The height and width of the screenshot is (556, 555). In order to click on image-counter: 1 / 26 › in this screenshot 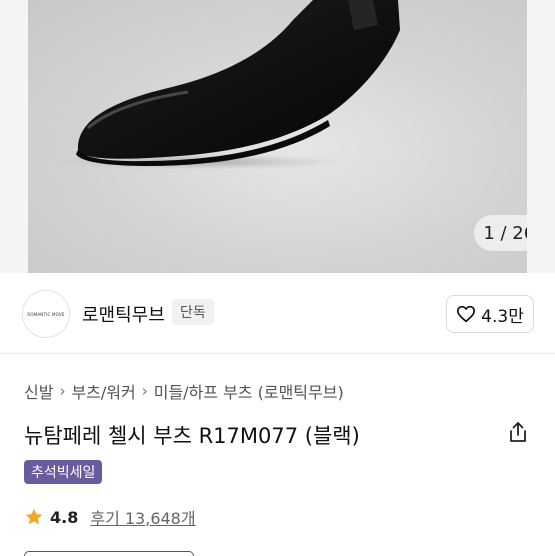, I will do `click(500, 233)`.